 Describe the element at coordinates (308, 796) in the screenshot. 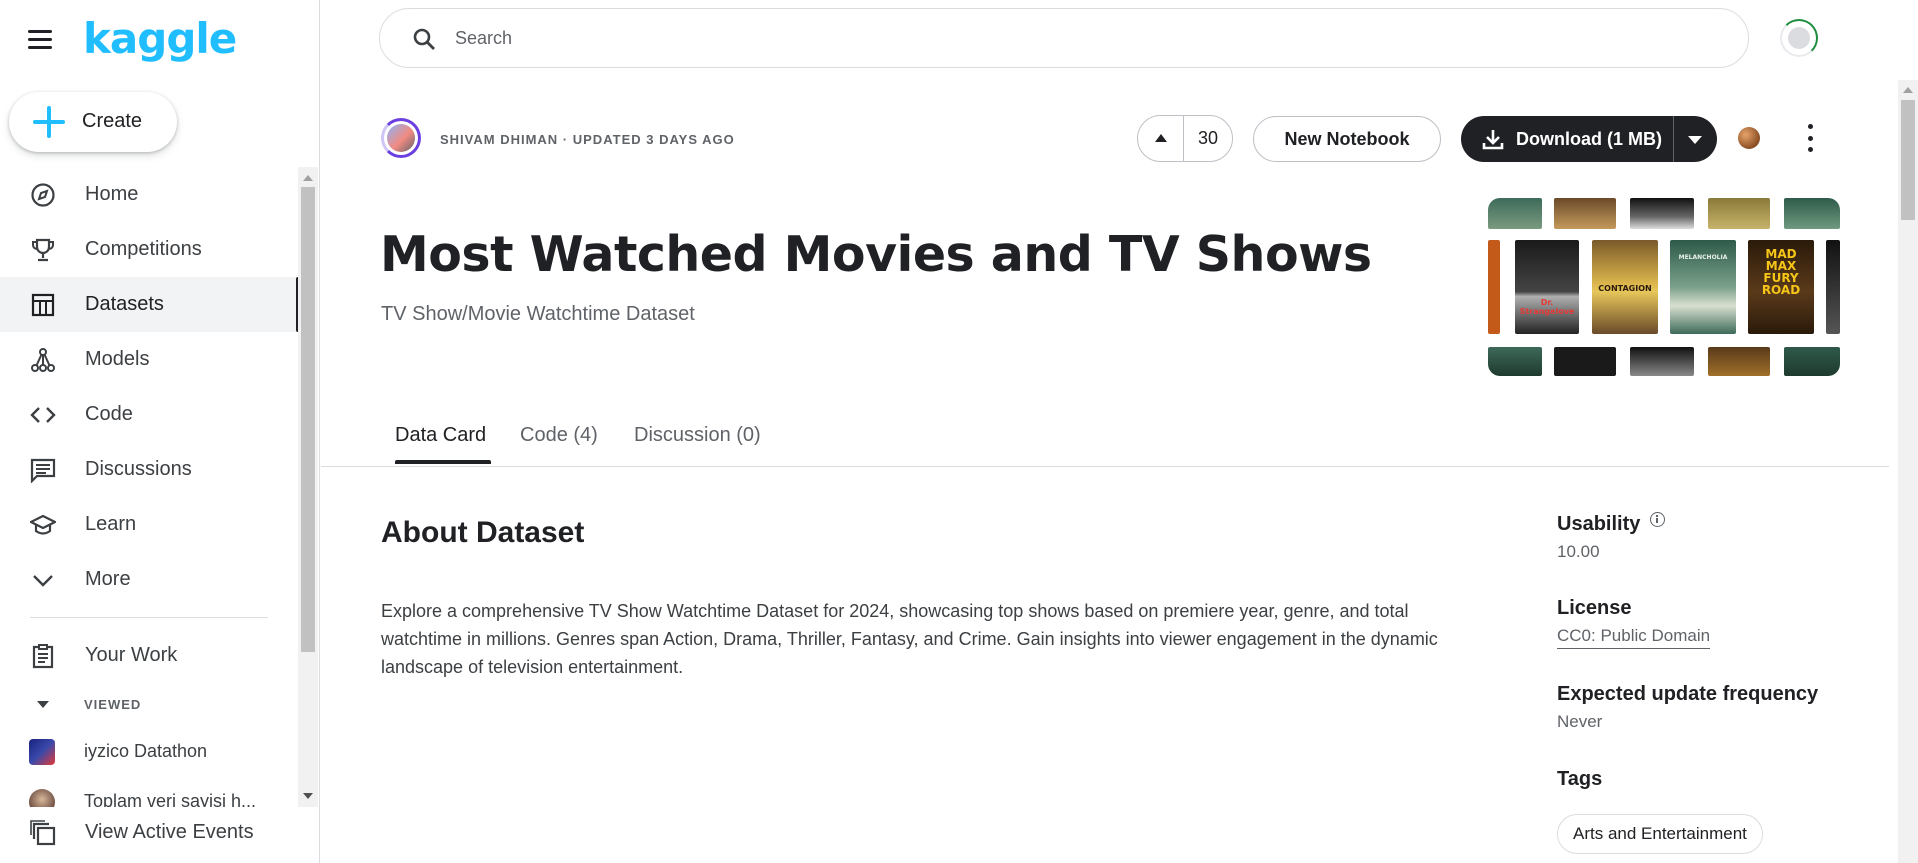

I see `scroll-down-icon` at that location.